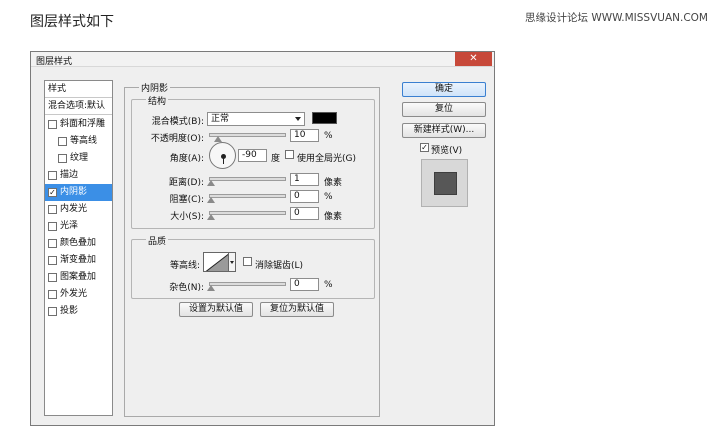 This screenshot has width=720, height=431. I want to click on dialog-titlebar: 图层样式 ✕, so click(262, 59).